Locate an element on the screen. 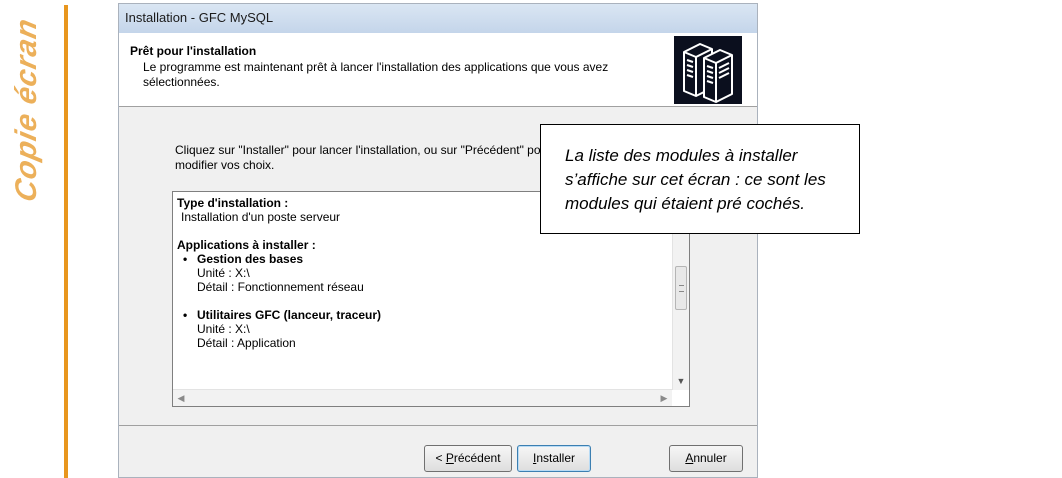  install-button: Installer is located at coordinates (554, 458).